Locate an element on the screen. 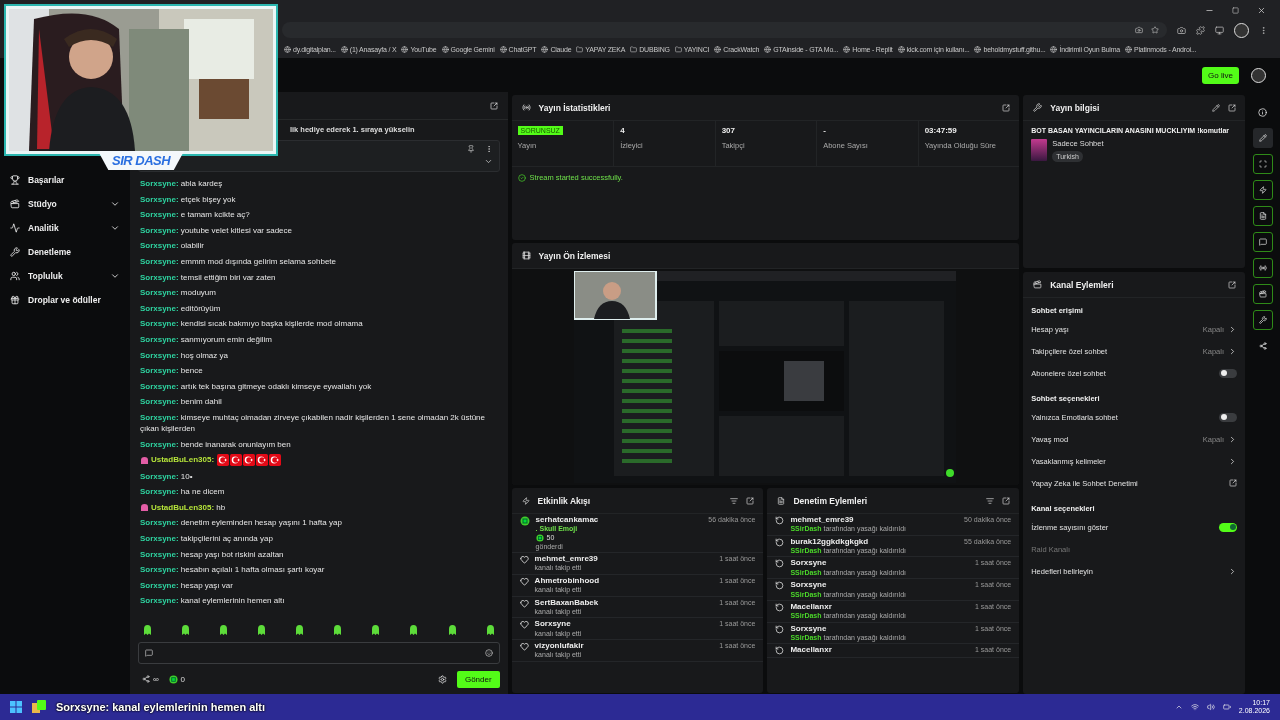  profile-avatar is located at coordinates (1241, 30).